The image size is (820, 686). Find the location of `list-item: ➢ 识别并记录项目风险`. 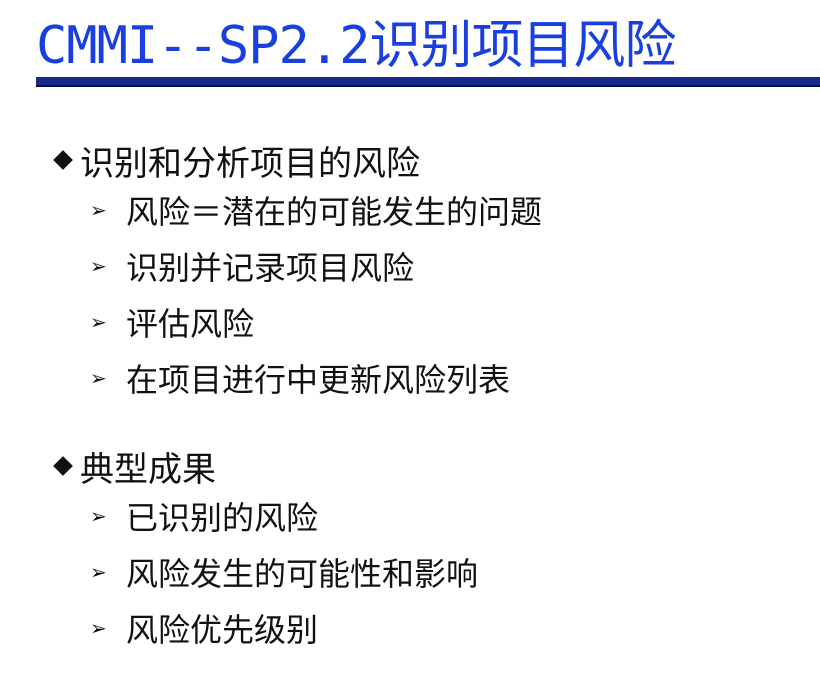

list-item: ➢ 识别并记录项目风险 is located at coordinates (316, 266).